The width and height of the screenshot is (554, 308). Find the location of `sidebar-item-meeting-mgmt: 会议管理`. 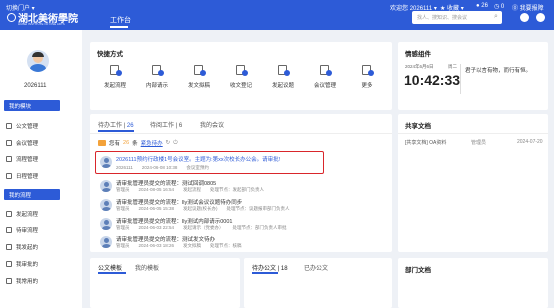

sidebar-item-meeting-mgmt: 会议管理 is located at coordinates (22, 143).